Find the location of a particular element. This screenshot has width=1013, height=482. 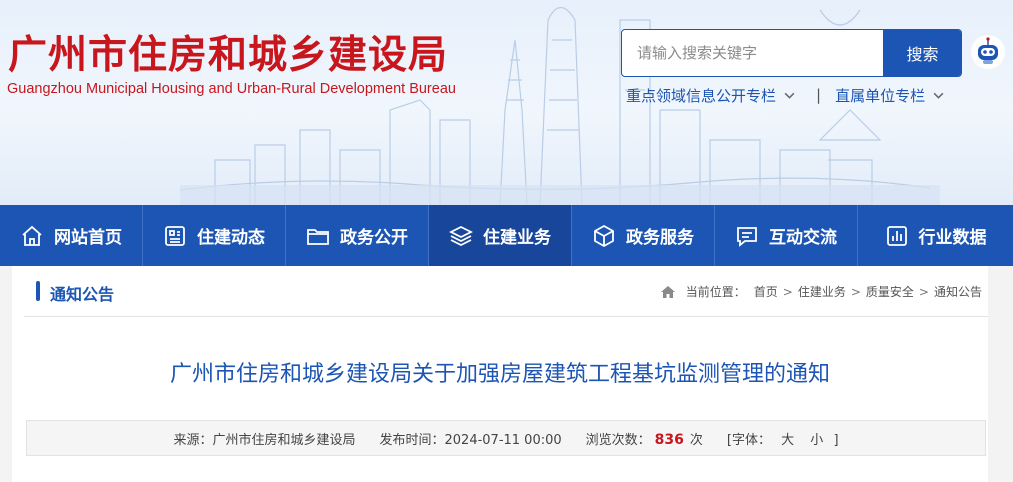

nav-item-label: 行业数据 is located at coordinates (952, 238).